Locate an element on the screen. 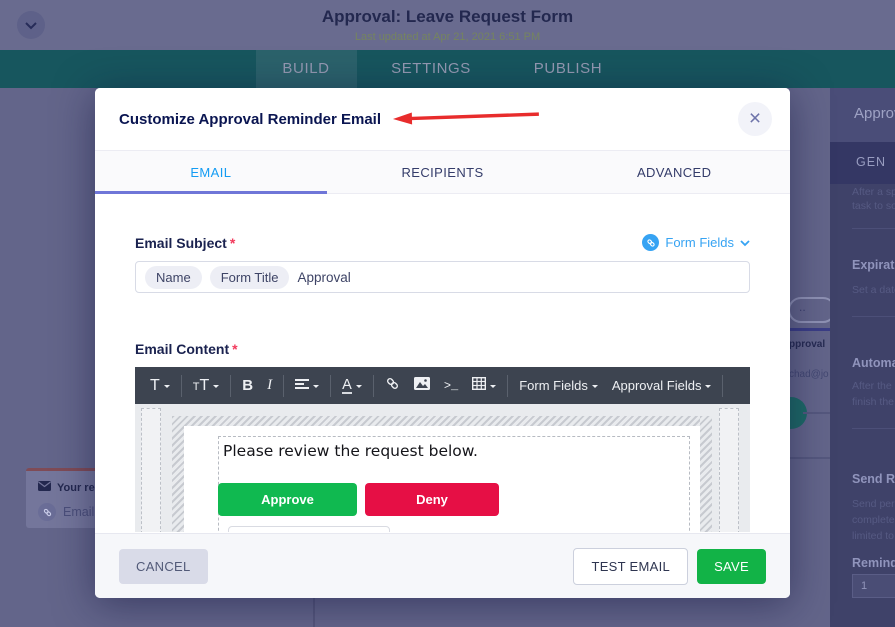 The height and width of the screenshot is (627, 895). approve-button: Approve is located at coordinates (287, 499).